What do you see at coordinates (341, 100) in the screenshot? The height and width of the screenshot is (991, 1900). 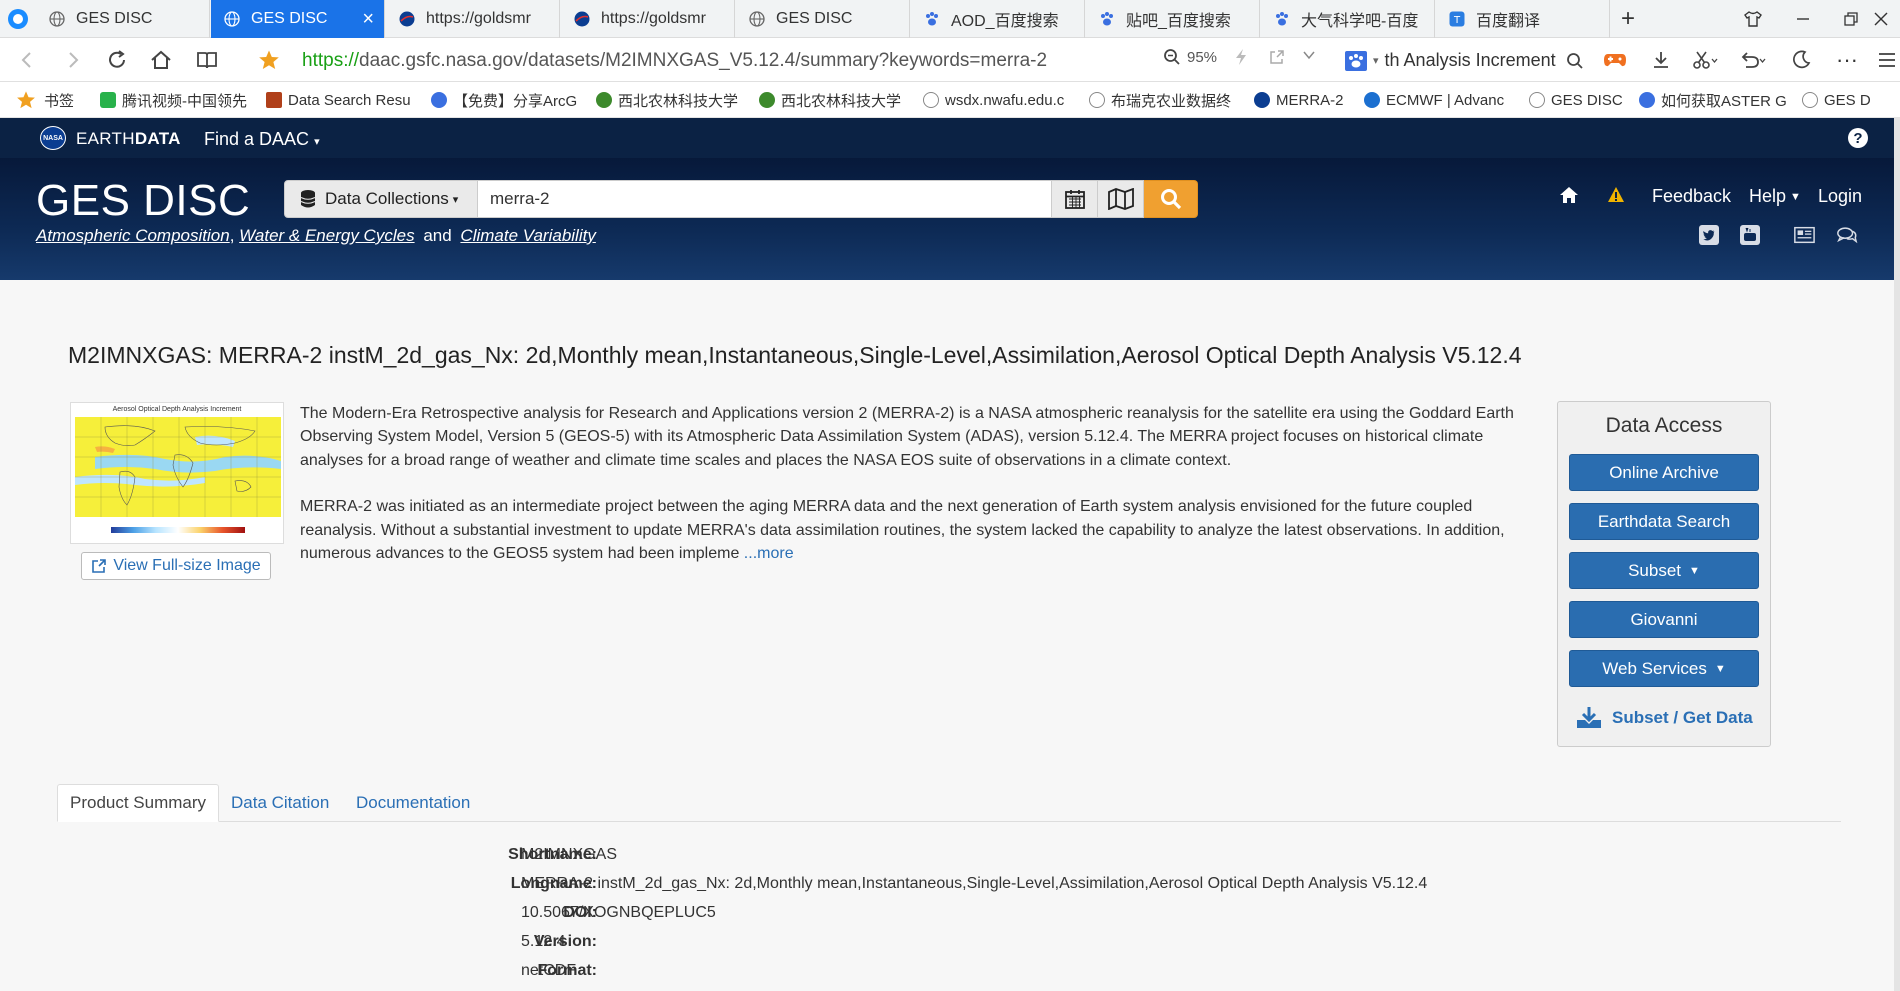 I see `bookmark-item: Data Search Resu` at bounding box center [341, 100].